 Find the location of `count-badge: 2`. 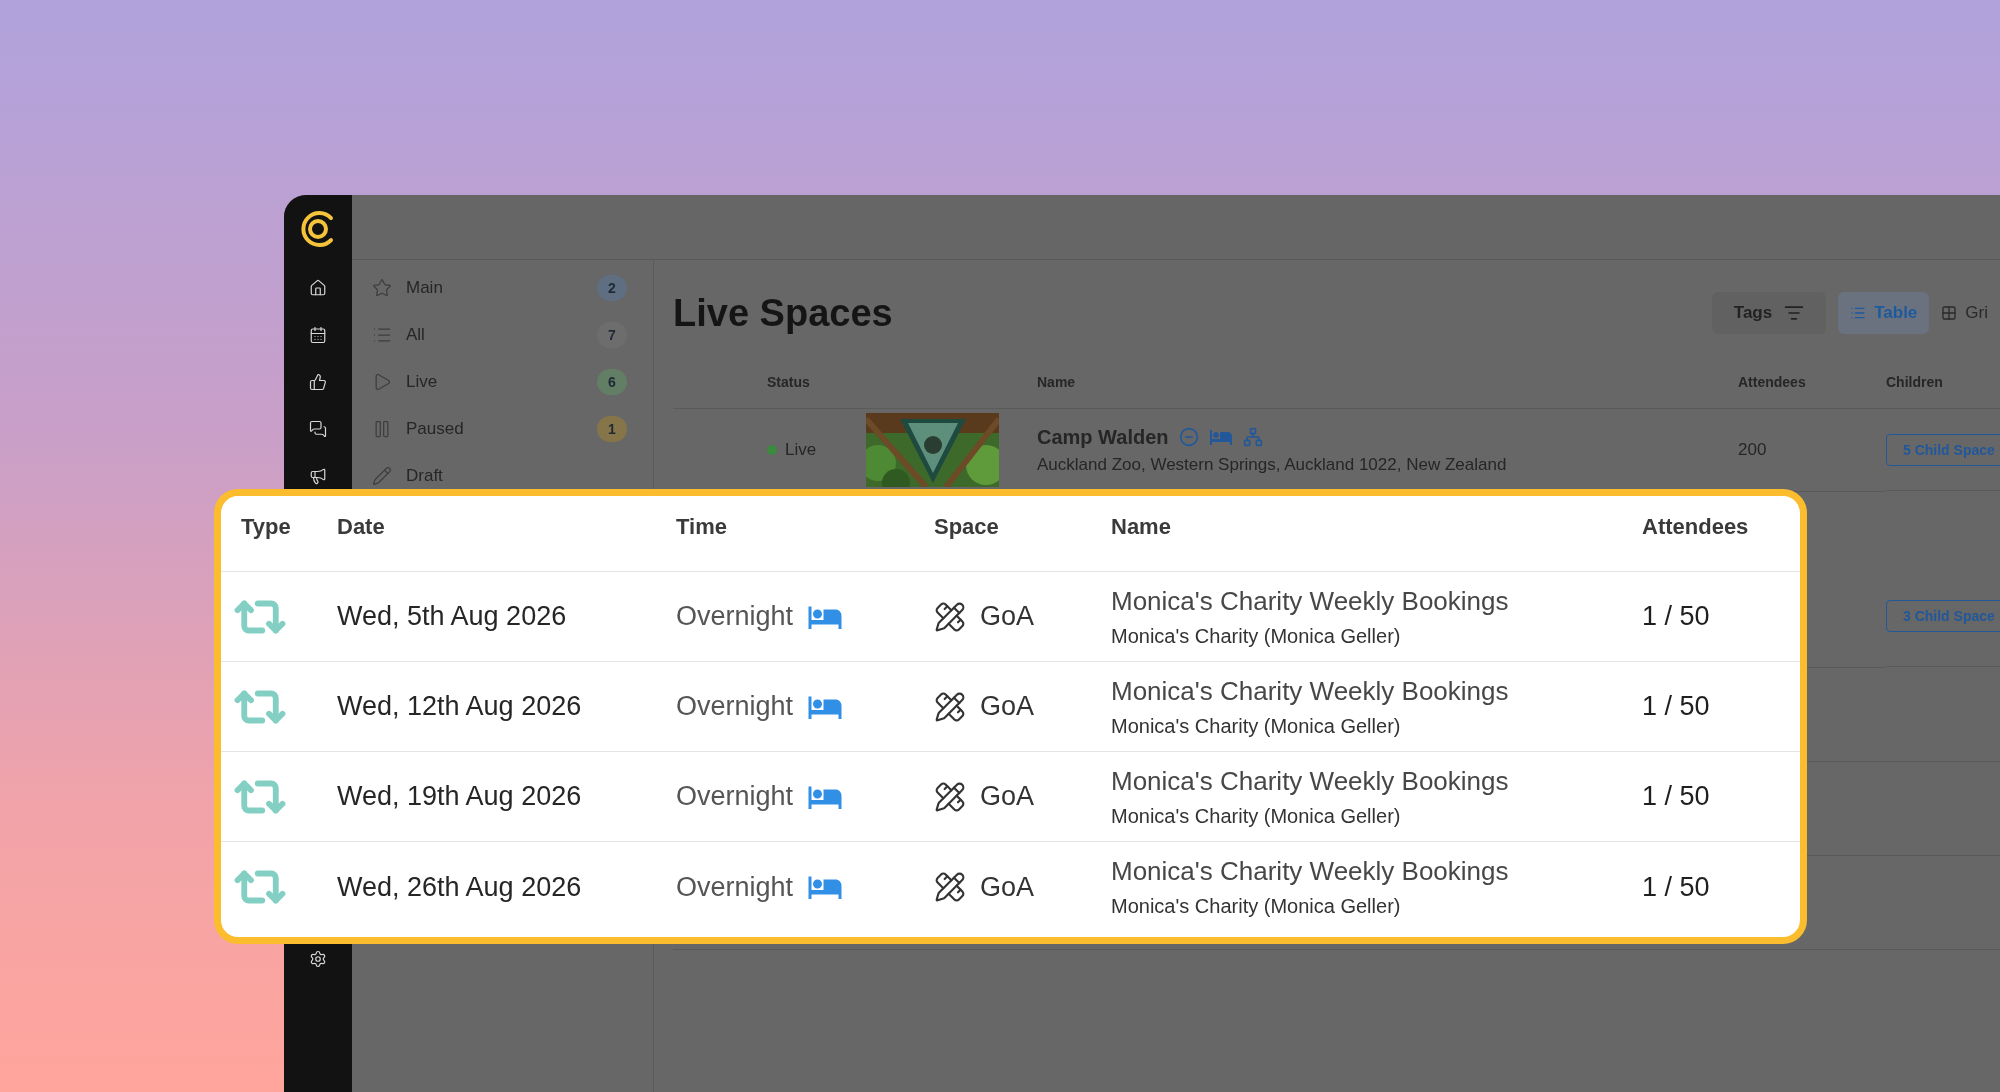

count-badge: 2 is located at coordinates (612, 287).